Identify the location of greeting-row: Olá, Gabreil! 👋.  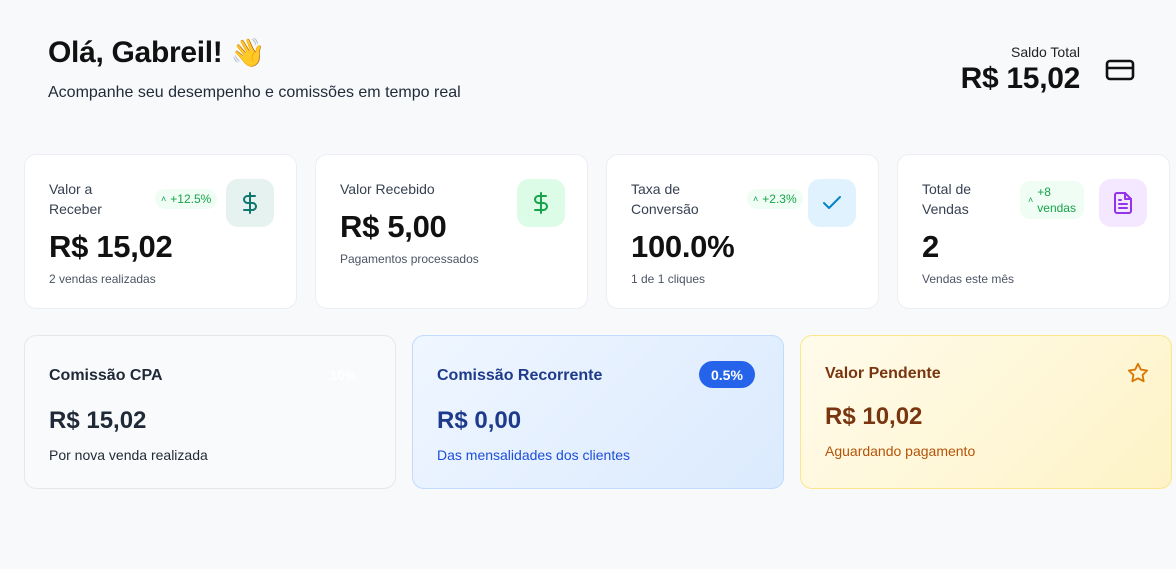
(254, 53).